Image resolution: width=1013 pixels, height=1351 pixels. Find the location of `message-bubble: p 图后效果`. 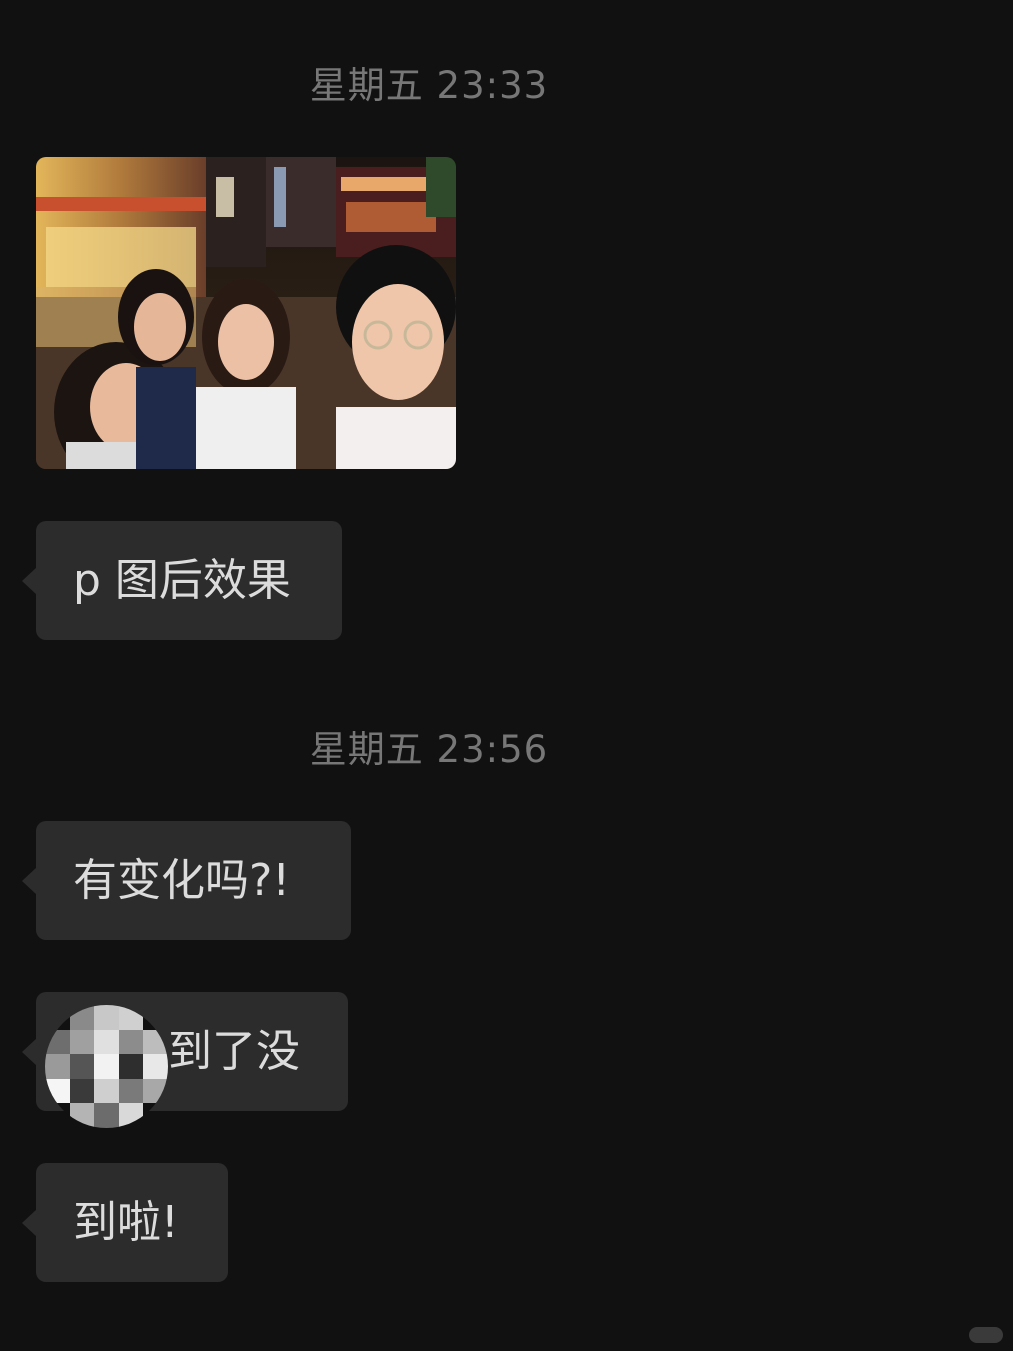

message-bubble: p 图后效果 is located at coordinates (182, 580).